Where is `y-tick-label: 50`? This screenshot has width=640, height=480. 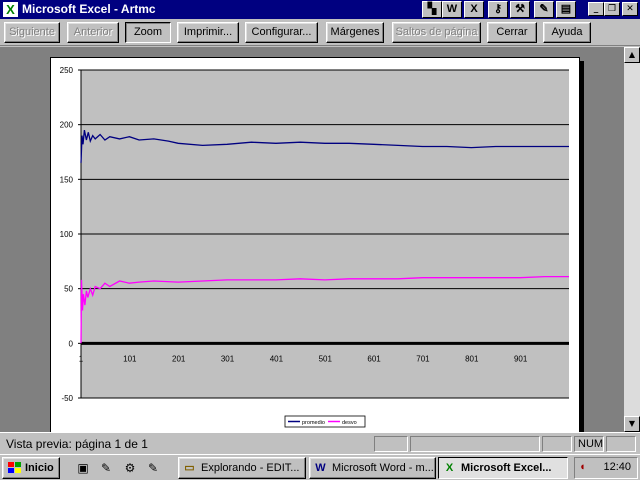
y-tick-label: 50 is located at coordinates (68, 289).